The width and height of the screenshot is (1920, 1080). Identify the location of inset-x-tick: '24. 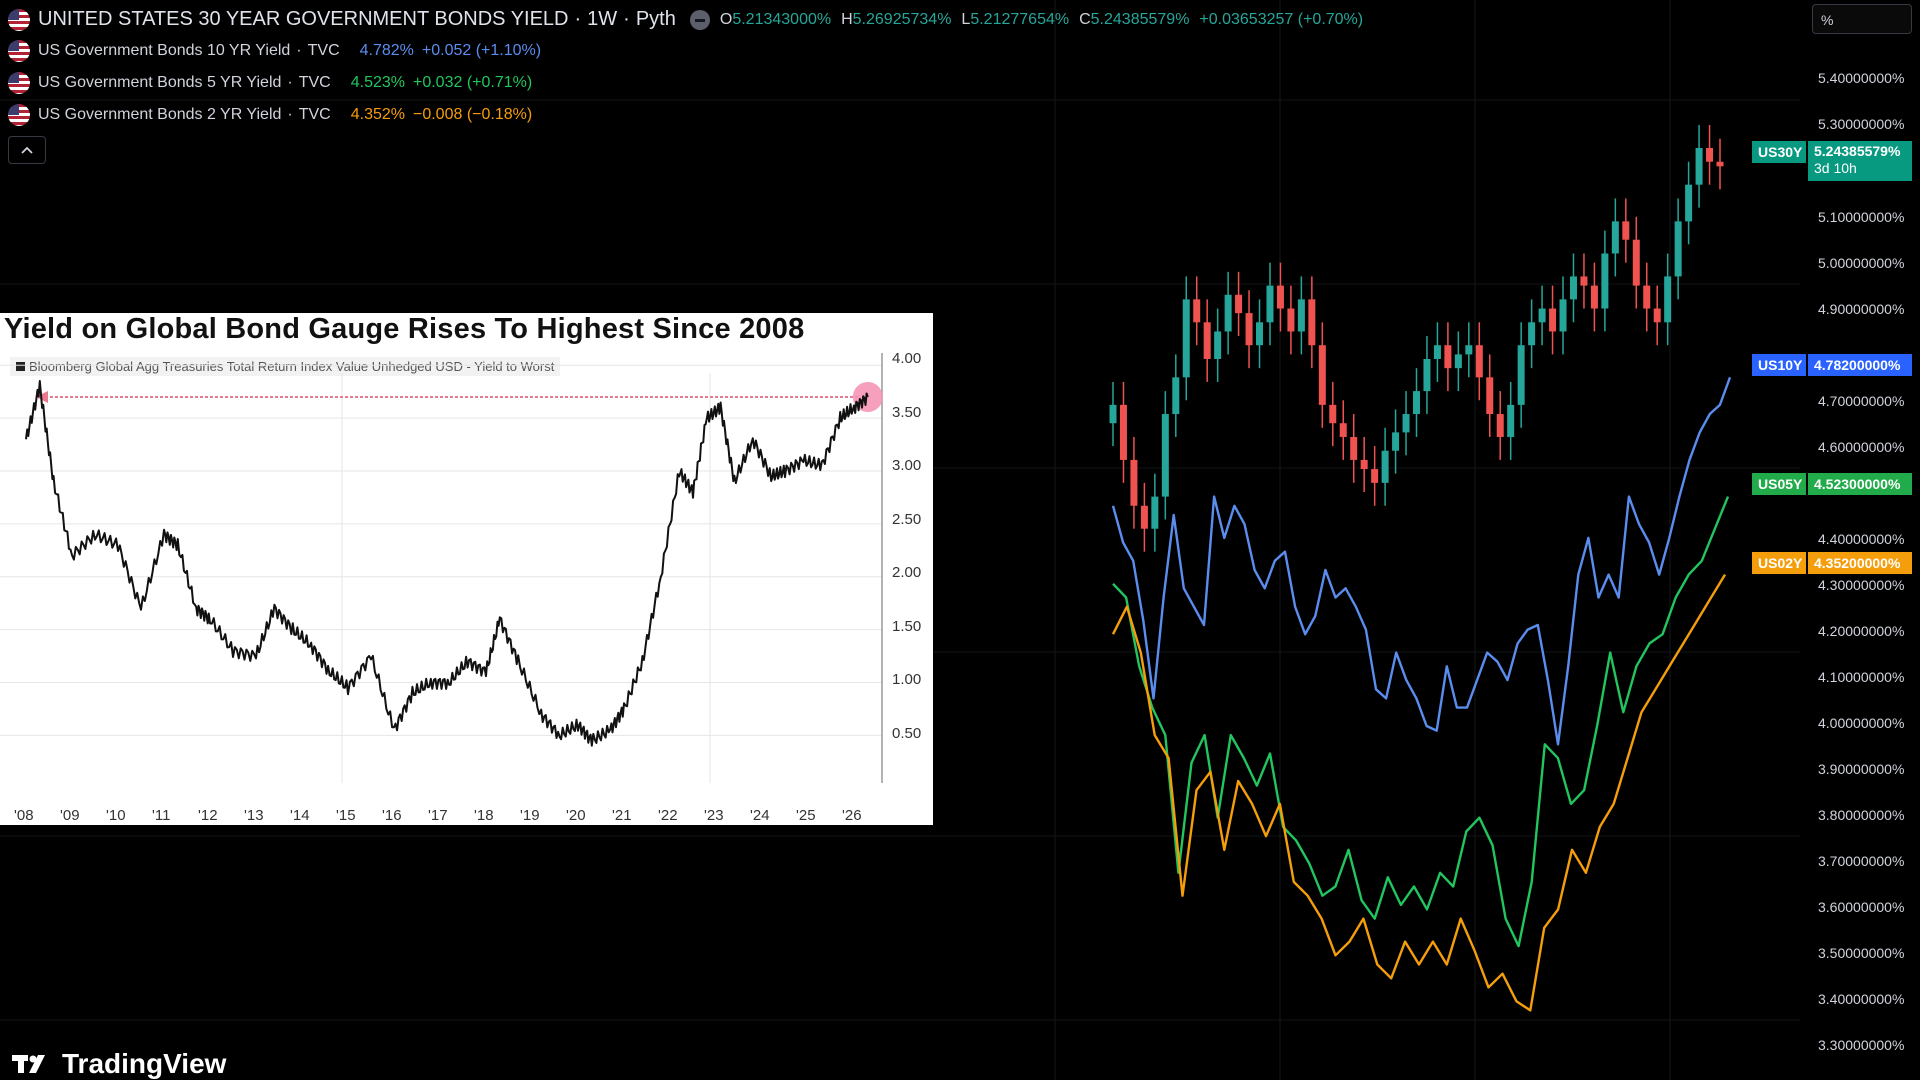
(760, 815).